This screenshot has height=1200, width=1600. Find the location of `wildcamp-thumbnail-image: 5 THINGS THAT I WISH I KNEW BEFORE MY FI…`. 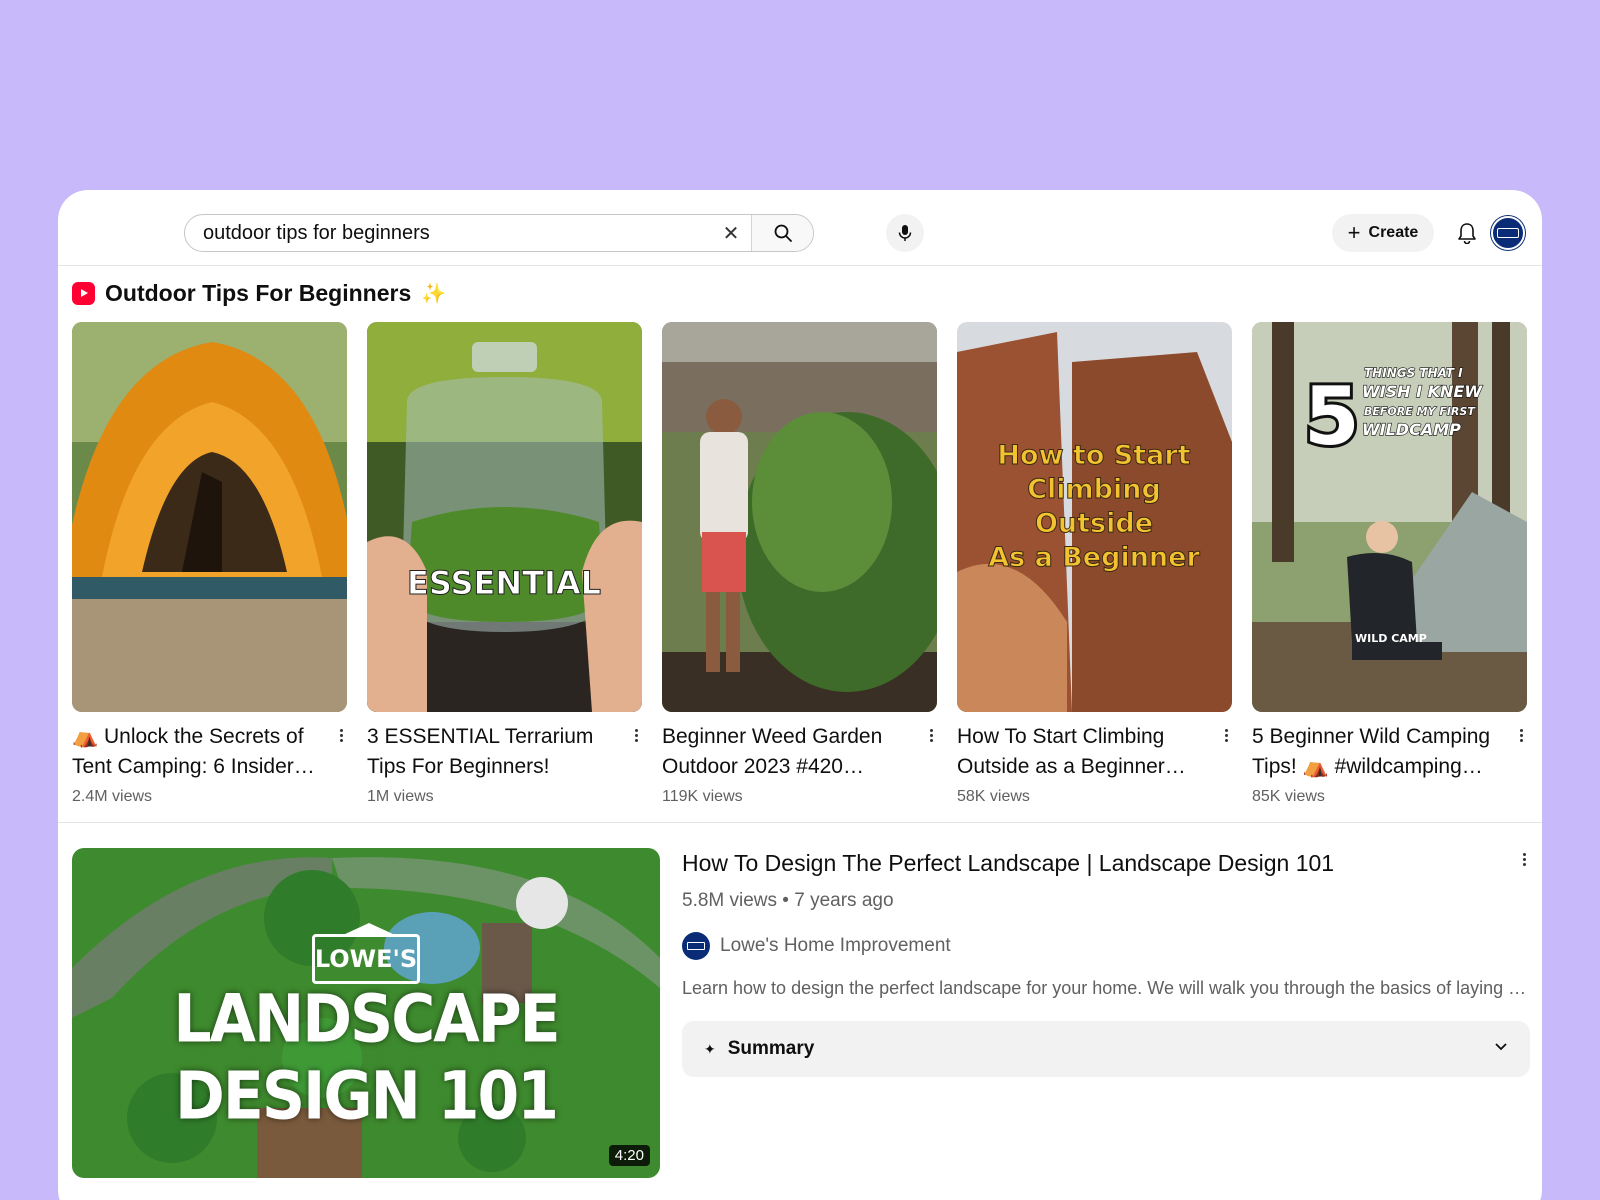

wildcamp-thumbnail-image: 5 THINGS THAT I WISH I KNEW BEFORE MY FI… is located at coordinates (1389, 517).